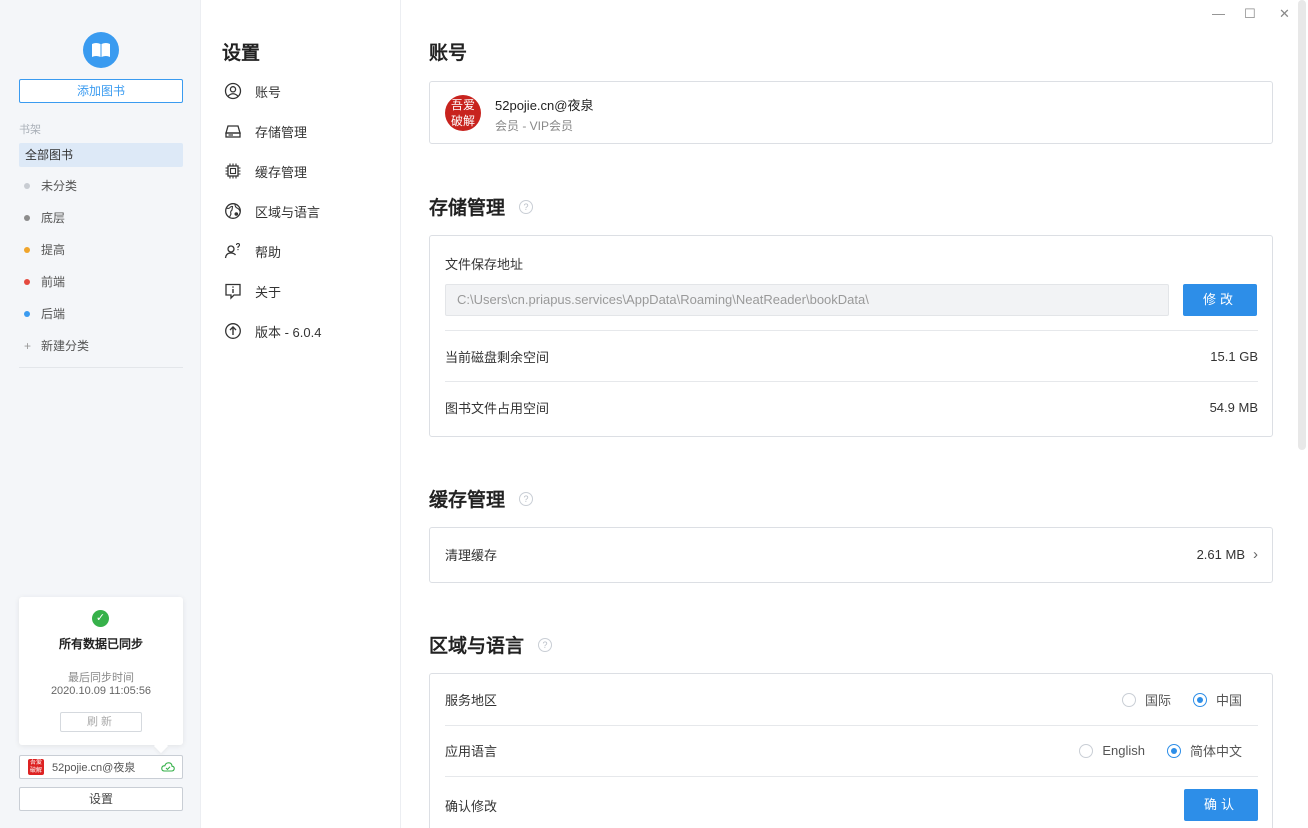 Image resolution: width=1308 pixels, height=828 pixels. I want to click on shelf-item-category: 前端, so click(44, 282).